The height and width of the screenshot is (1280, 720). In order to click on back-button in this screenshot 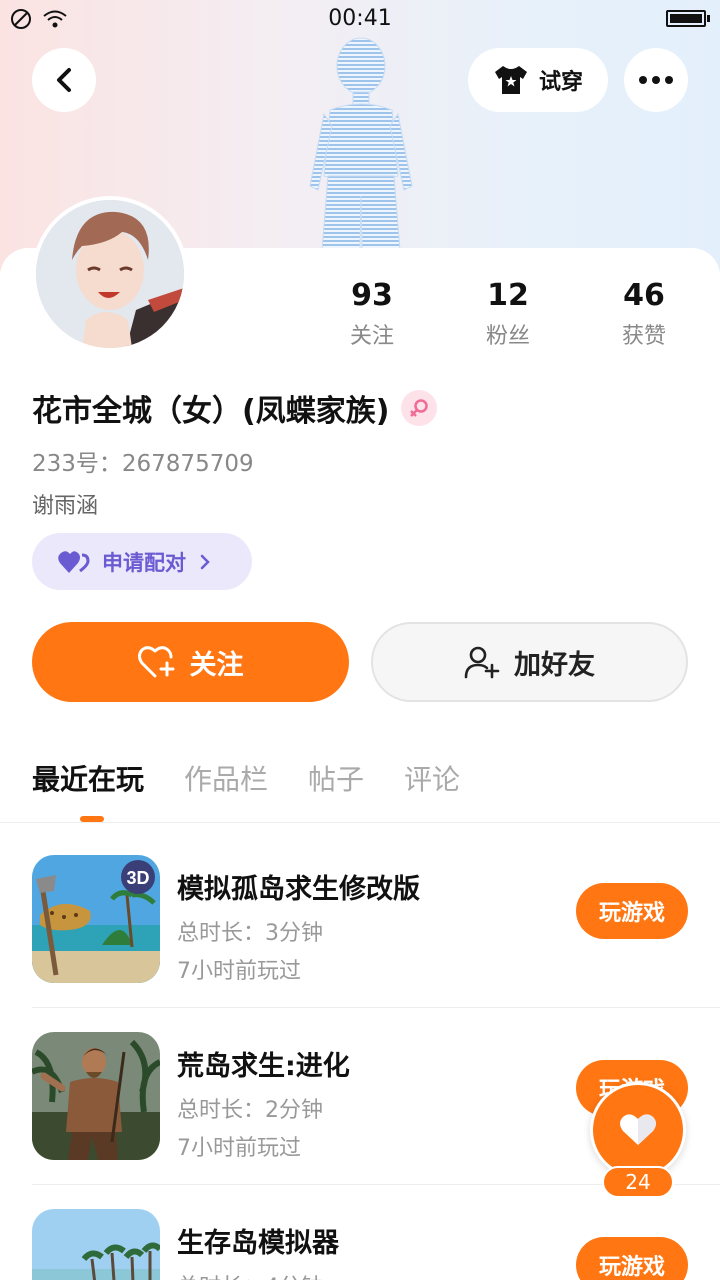, I will do `click(64, 80)`.